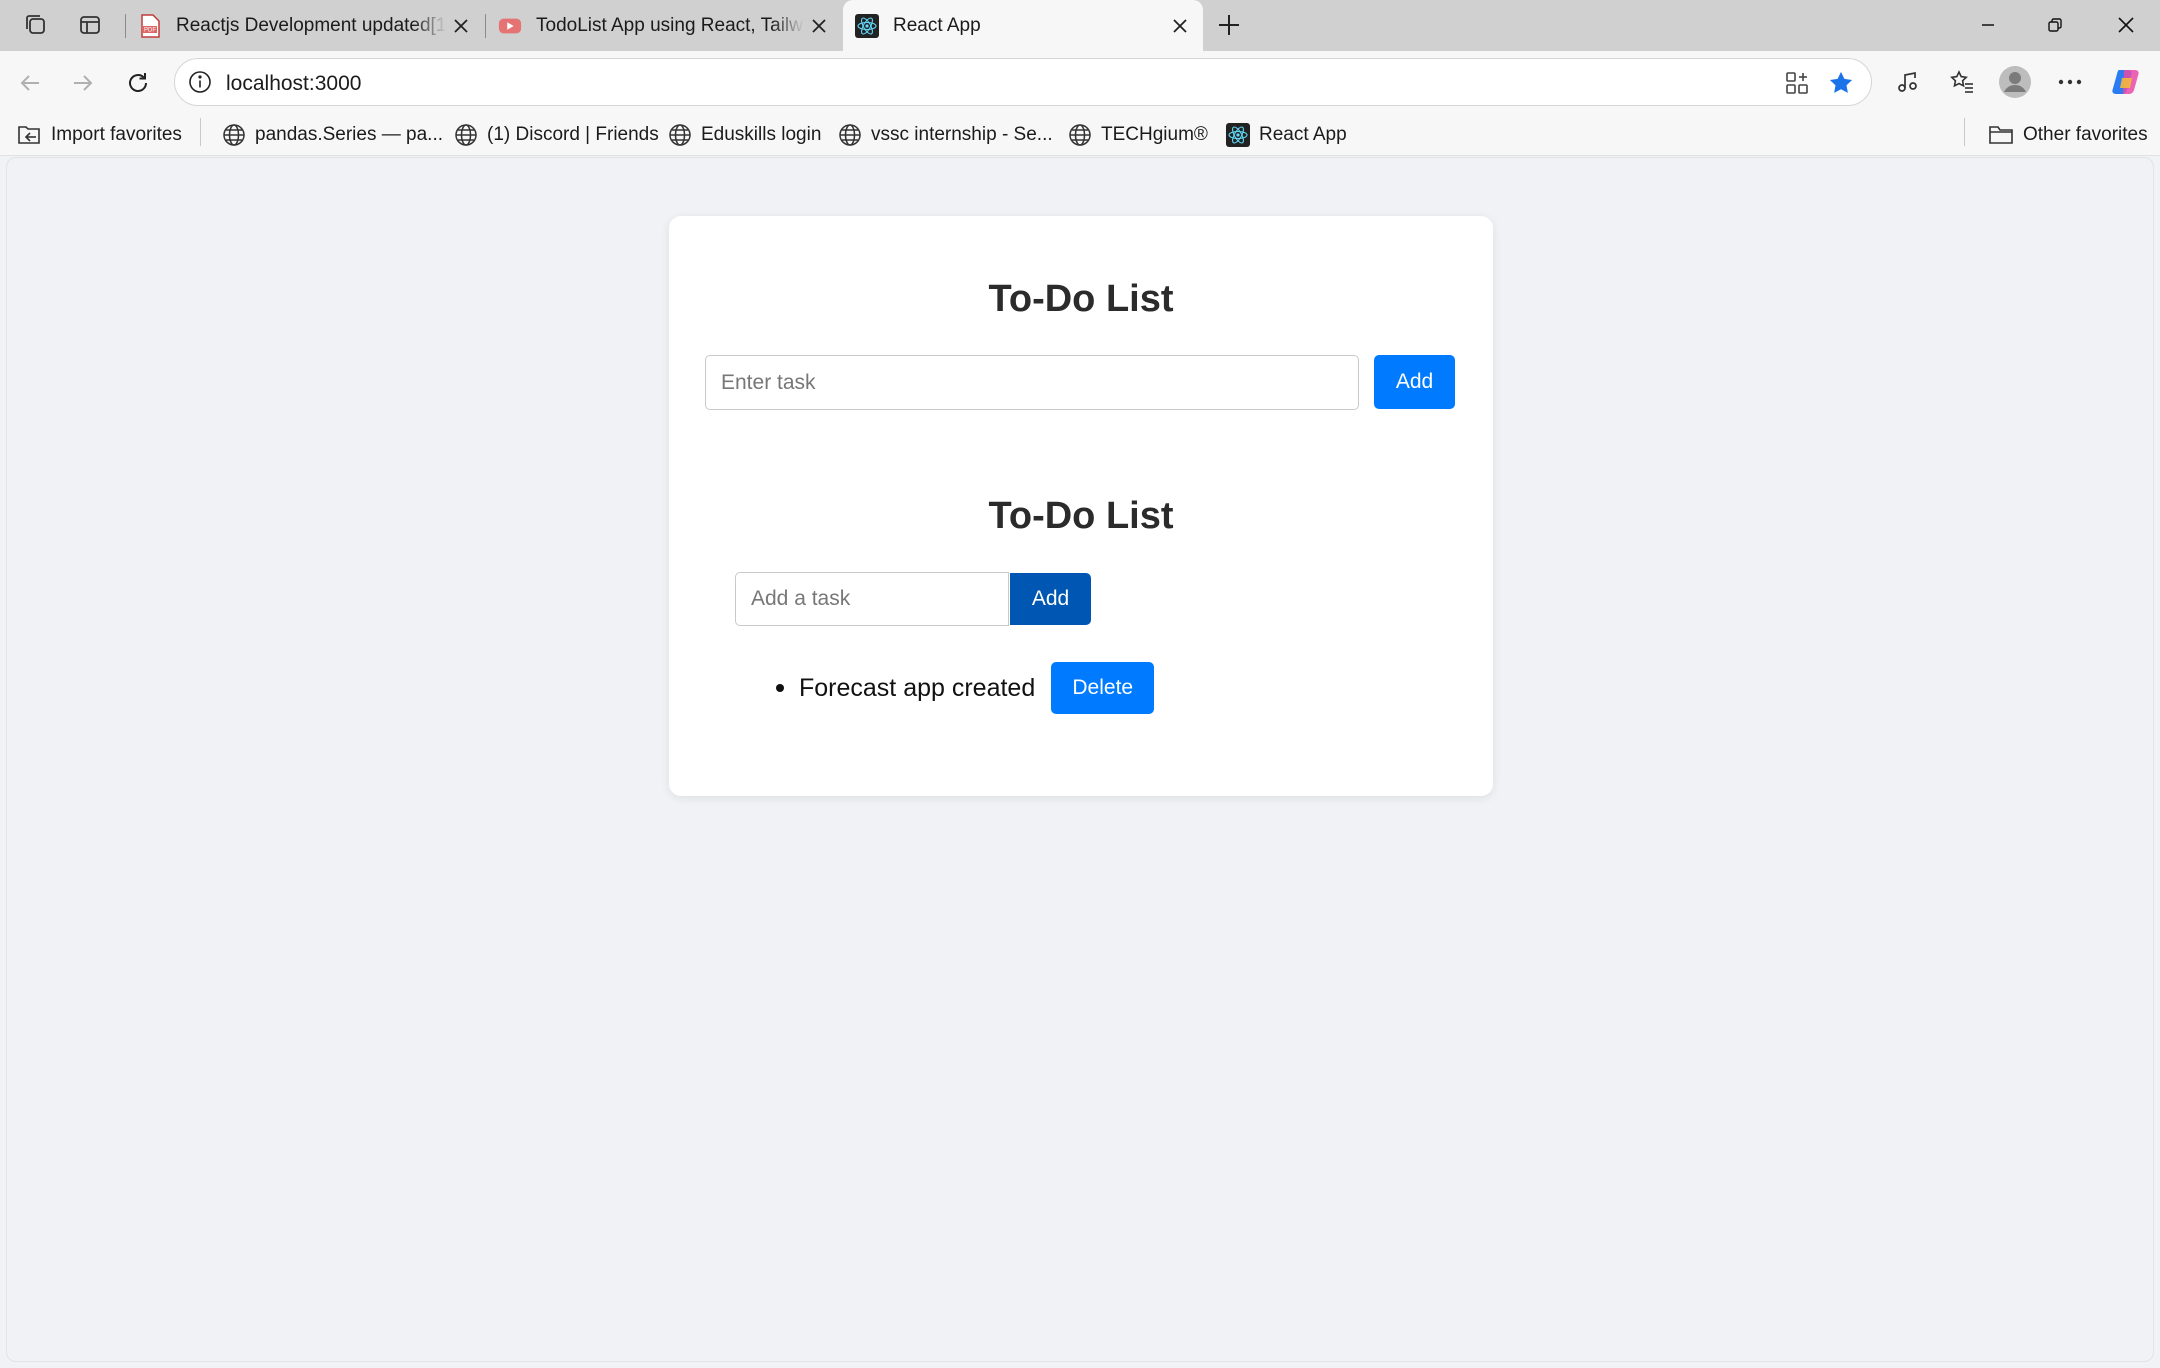  Describe the element at coordinates (1229, 25) in the screenshot. I see `new-tab-icon` at that location.